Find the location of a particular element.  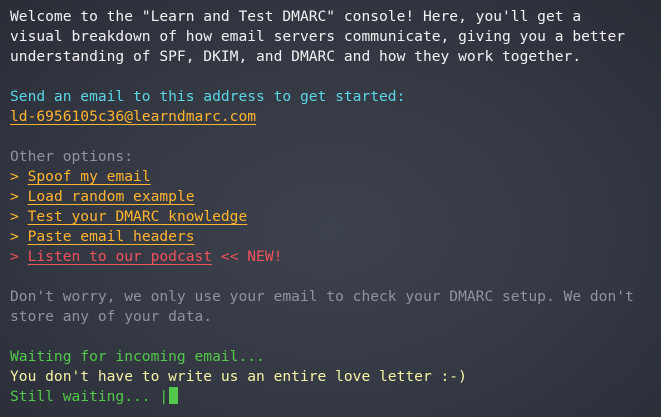

still-waiting-line: Still waiting... | is located at coordinates (332, 397).